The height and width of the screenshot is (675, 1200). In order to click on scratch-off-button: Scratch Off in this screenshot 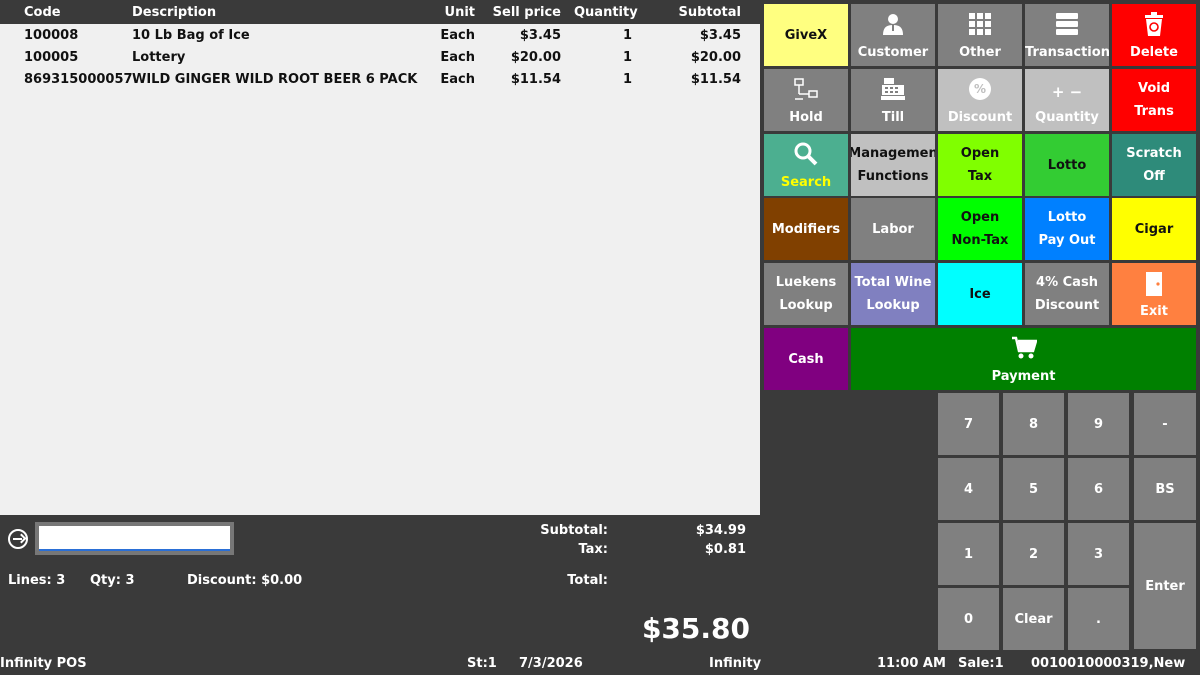, I will do `click(1154, 165)`.